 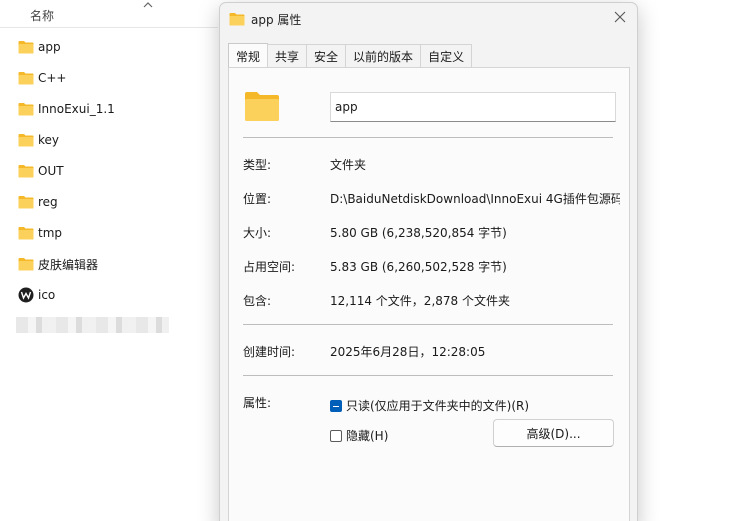 I want to click on attributes-label: 属性:, so click(x=257, y=403).